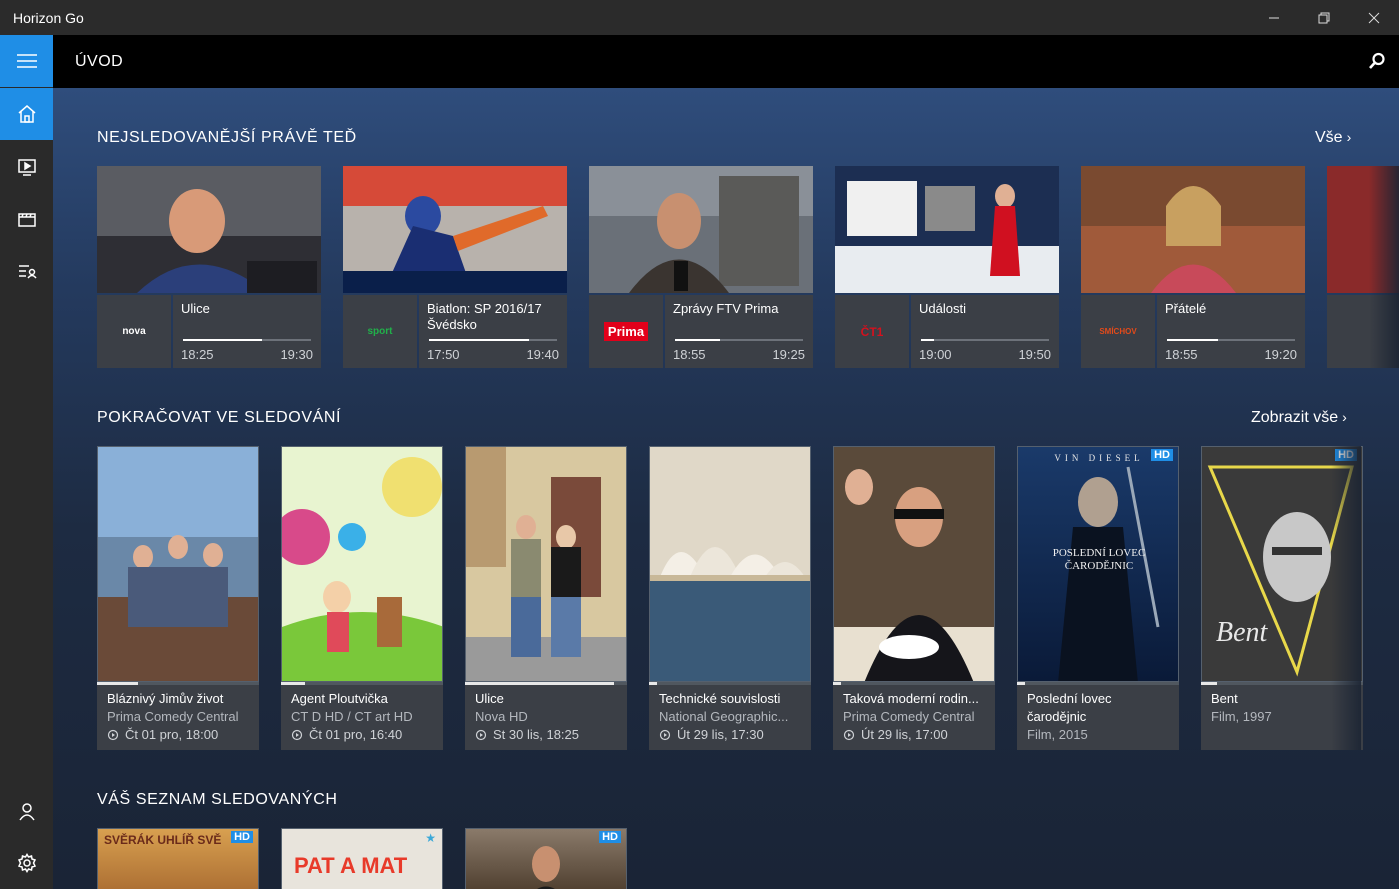 Image resolution: width=1399 pixels, height=889 pixels. I want to click on live-card-2: Prima Zprávy FTV Prima 18:55 19:25, so click(701, 267).